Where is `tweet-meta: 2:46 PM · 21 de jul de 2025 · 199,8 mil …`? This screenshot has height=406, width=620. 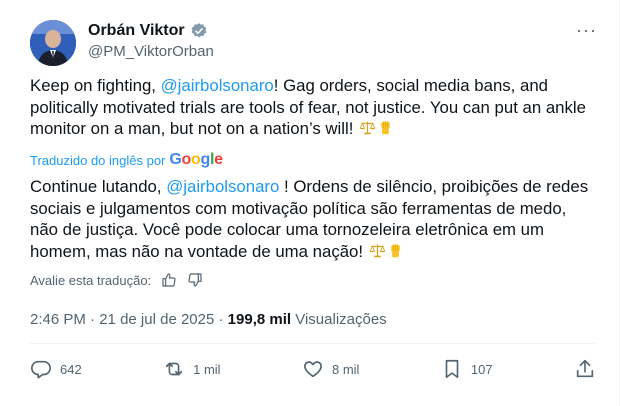 tweet-meta: 2:46 PM · 21 de jul de 2025 · 199,8 mil … is located at coordinates (208, 319).